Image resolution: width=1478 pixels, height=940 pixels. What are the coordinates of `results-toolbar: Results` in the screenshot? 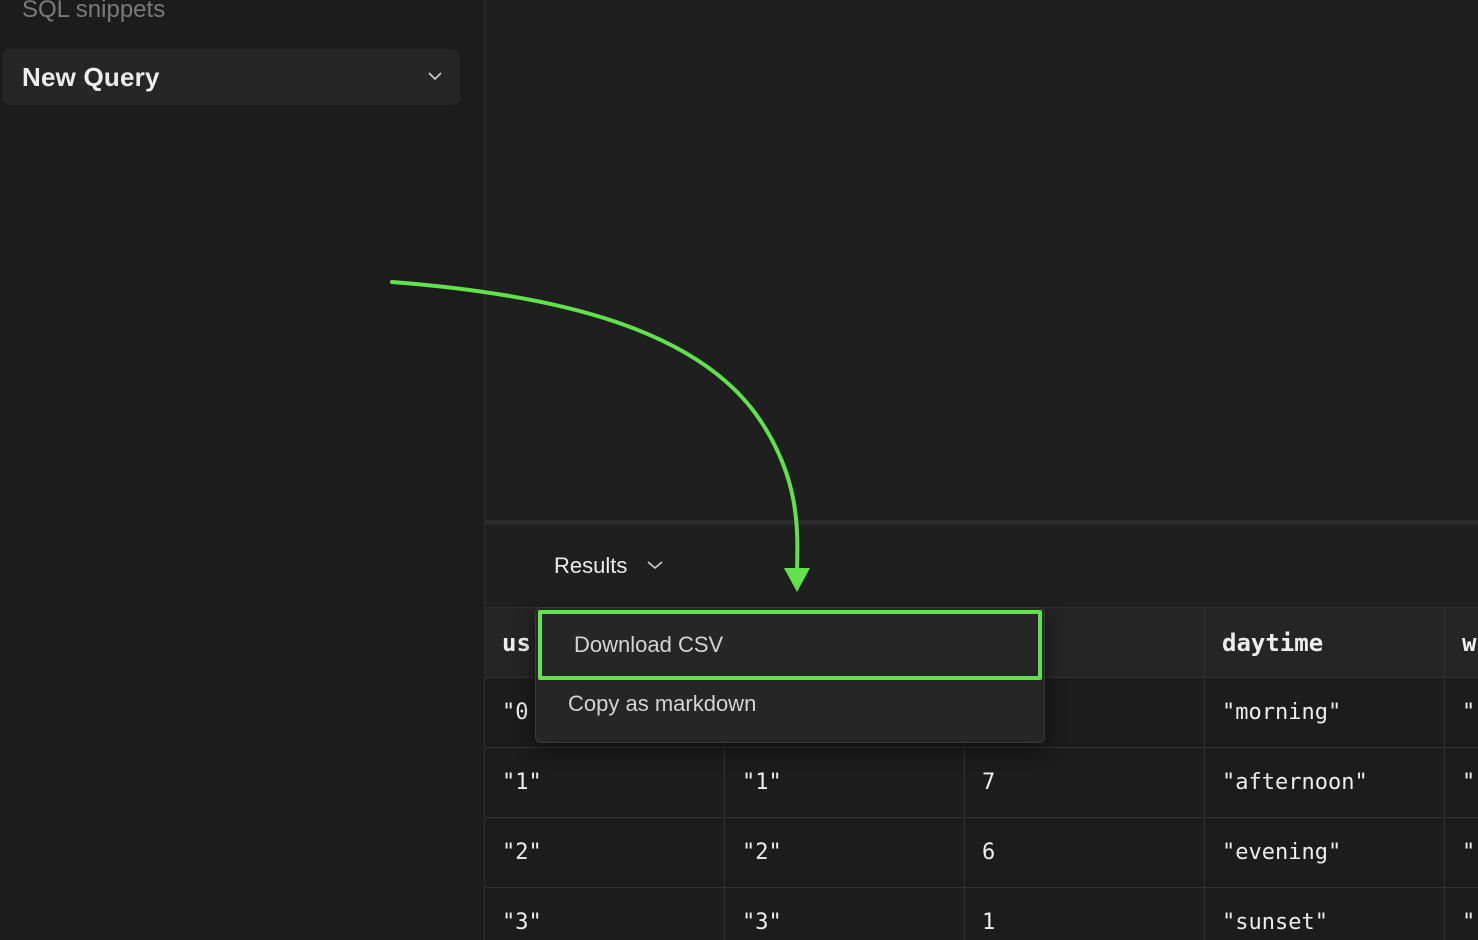 It's located at (981, 566).